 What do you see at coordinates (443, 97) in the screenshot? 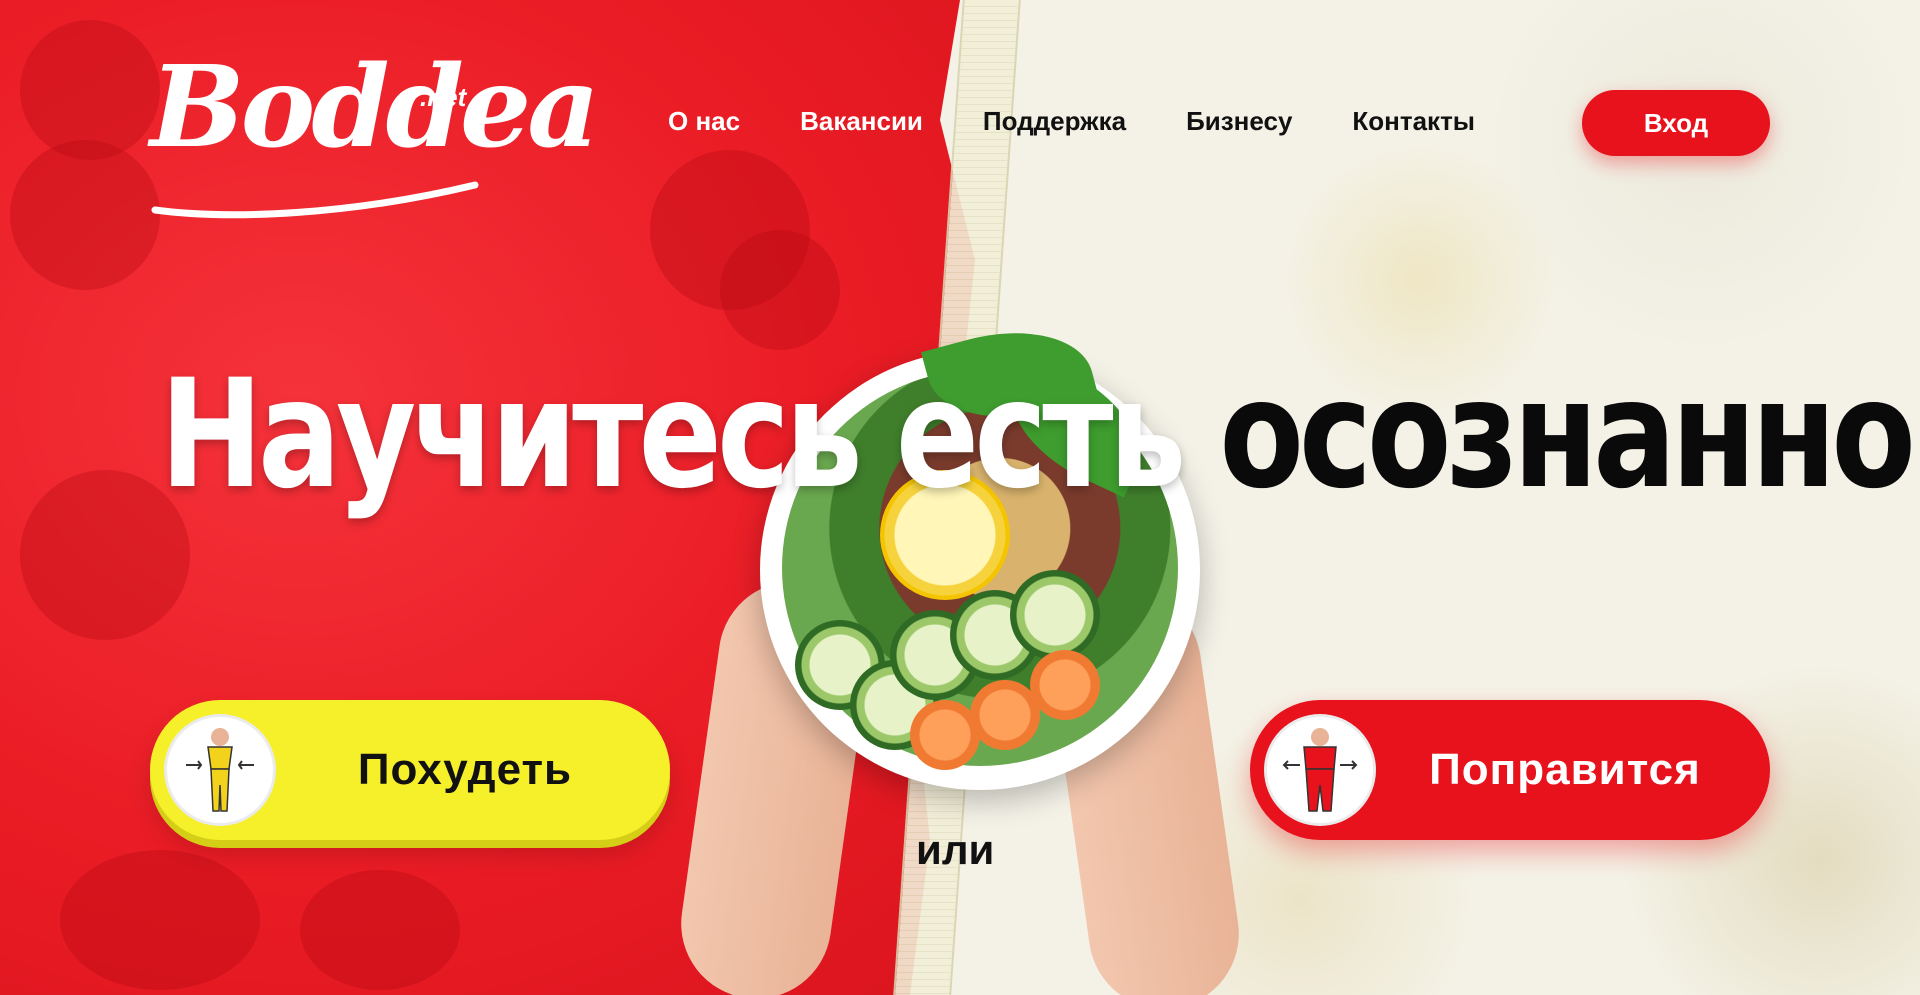
I see `logo-domain-suffix: .net` at bounding box center [443, 97].